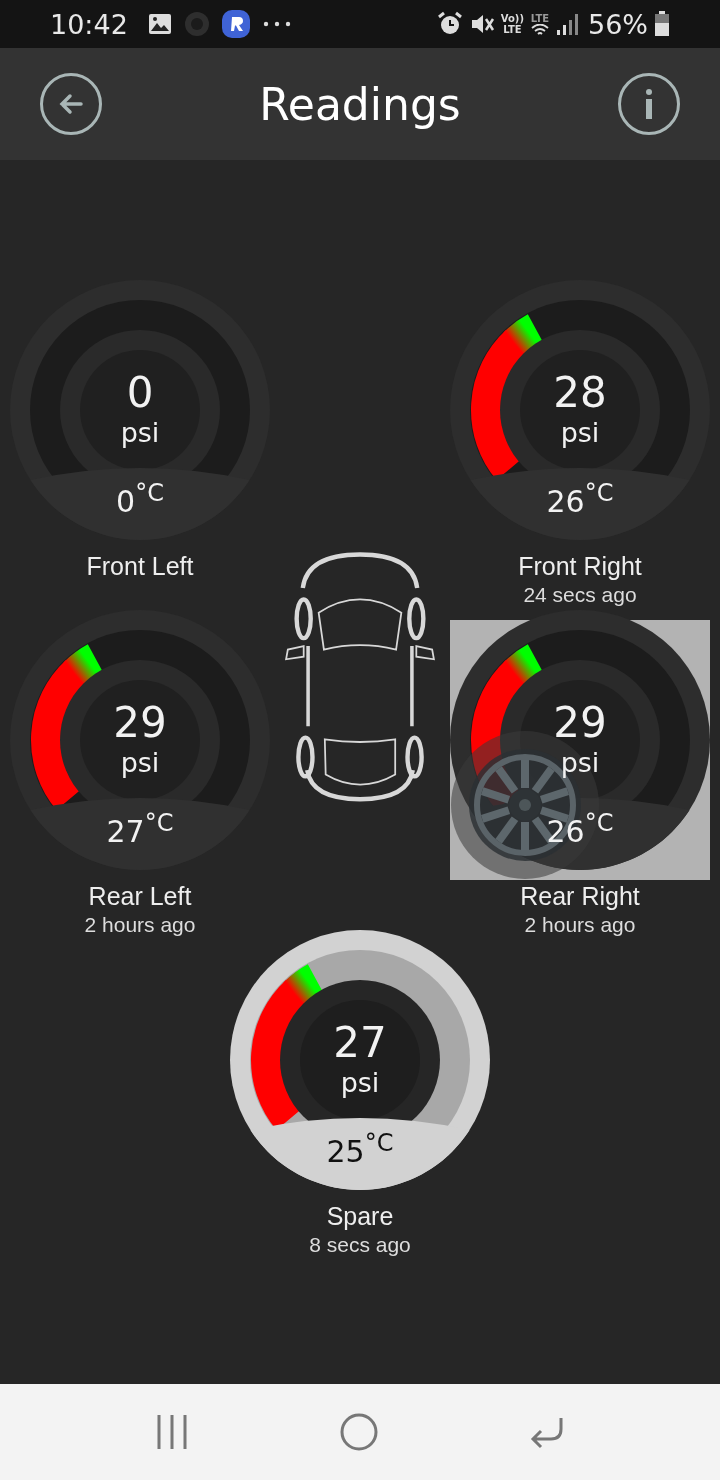 The height and width of the screenshot is (1480, 720). Describe the element at coordinates (449, 24) in the screenshot. I see `alarm-icon` at that location.